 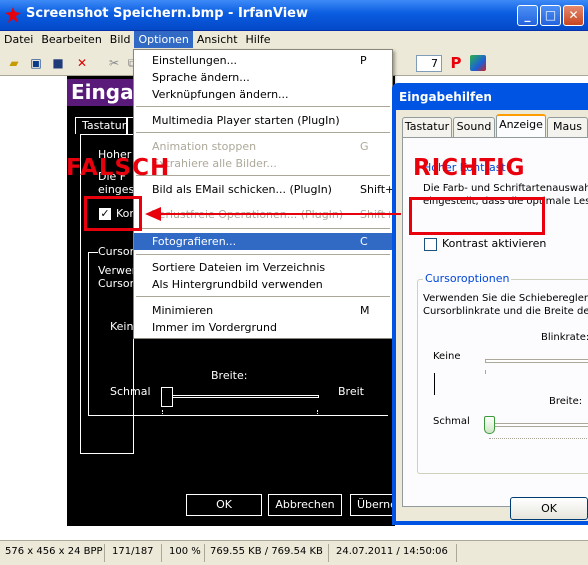 What do you see at coordinates (429, 63) in the screenshot?
I see `page-number-field: 7` at bounding box center [429, 63].